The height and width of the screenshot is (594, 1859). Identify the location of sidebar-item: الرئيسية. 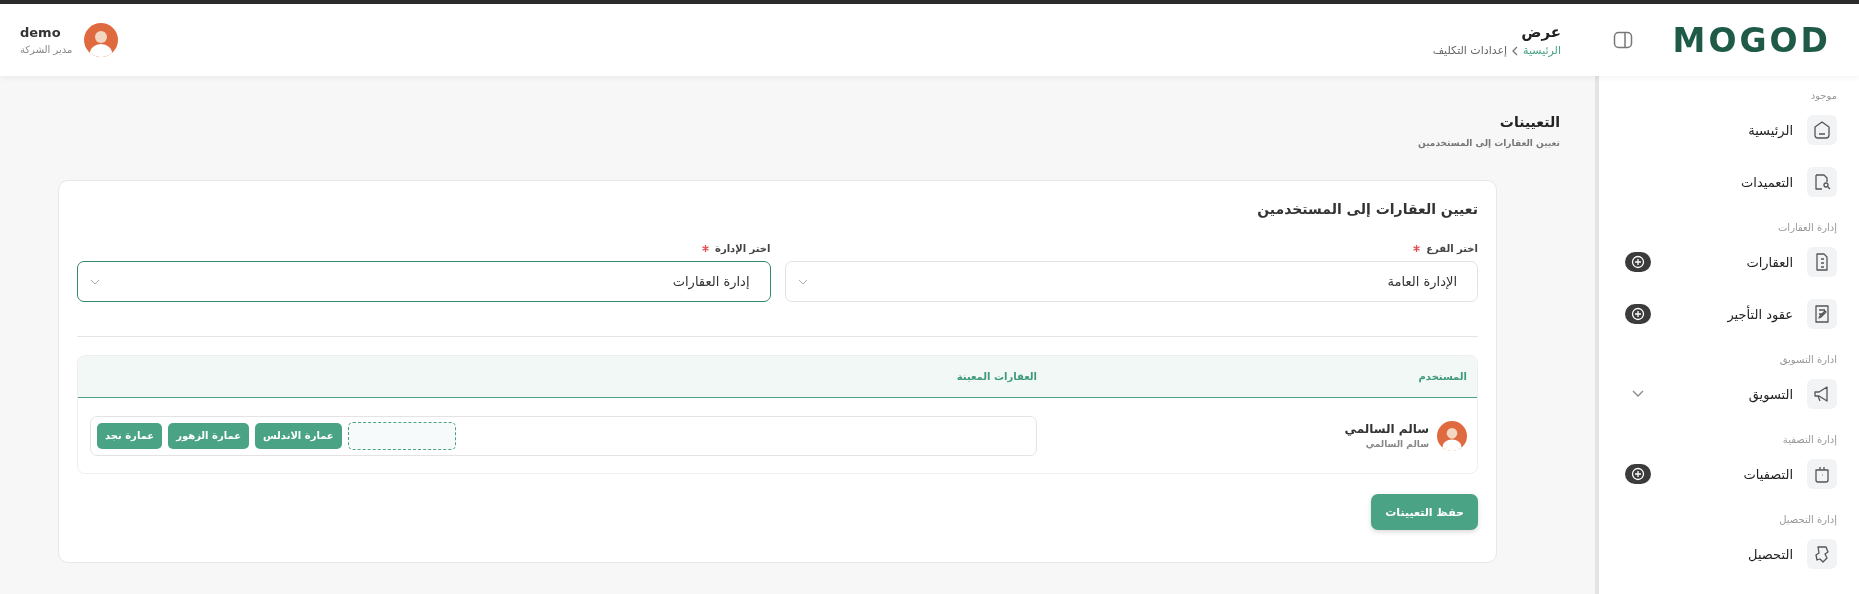
(1770, 130).